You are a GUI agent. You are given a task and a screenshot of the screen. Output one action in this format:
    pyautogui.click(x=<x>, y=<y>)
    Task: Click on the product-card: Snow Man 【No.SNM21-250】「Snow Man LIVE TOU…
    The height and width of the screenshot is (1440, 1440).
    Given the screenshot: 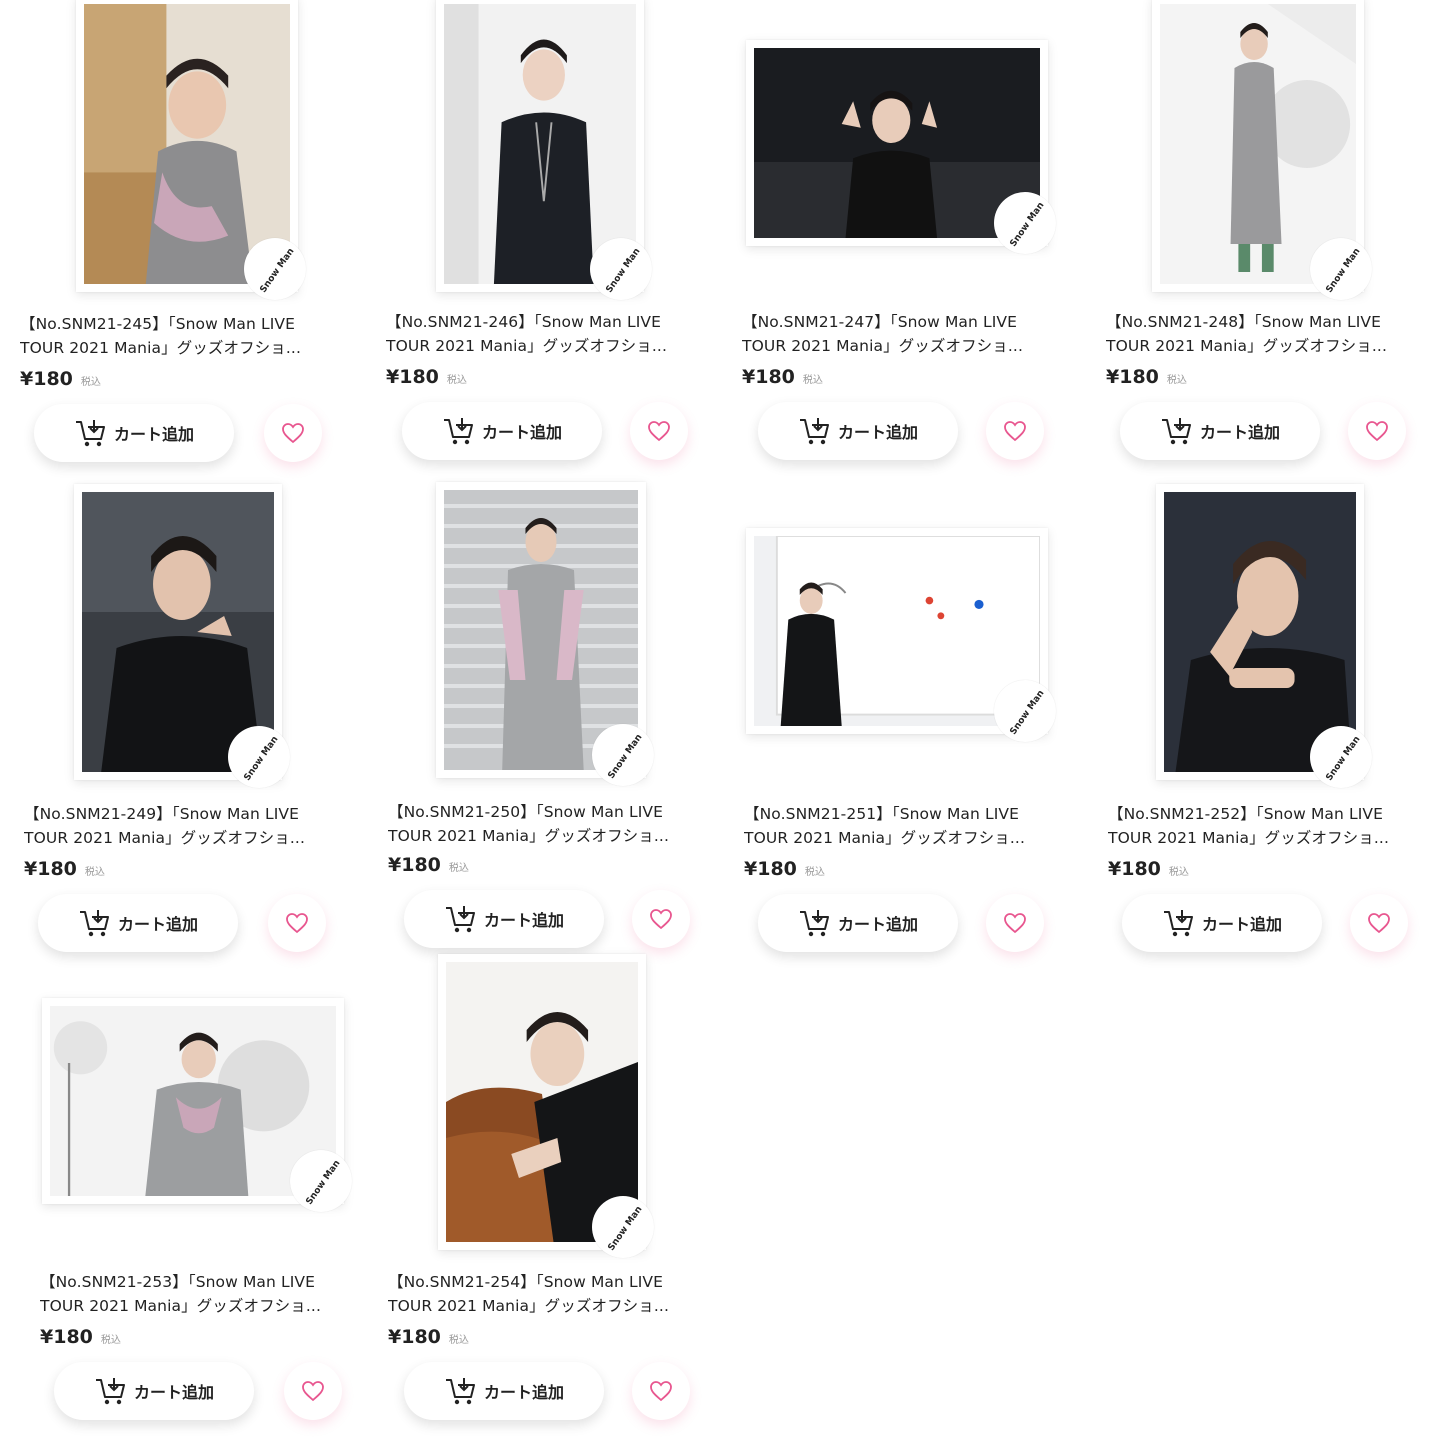 What is the action you would take?
    pyautogui.click(x=558, y=720)
    